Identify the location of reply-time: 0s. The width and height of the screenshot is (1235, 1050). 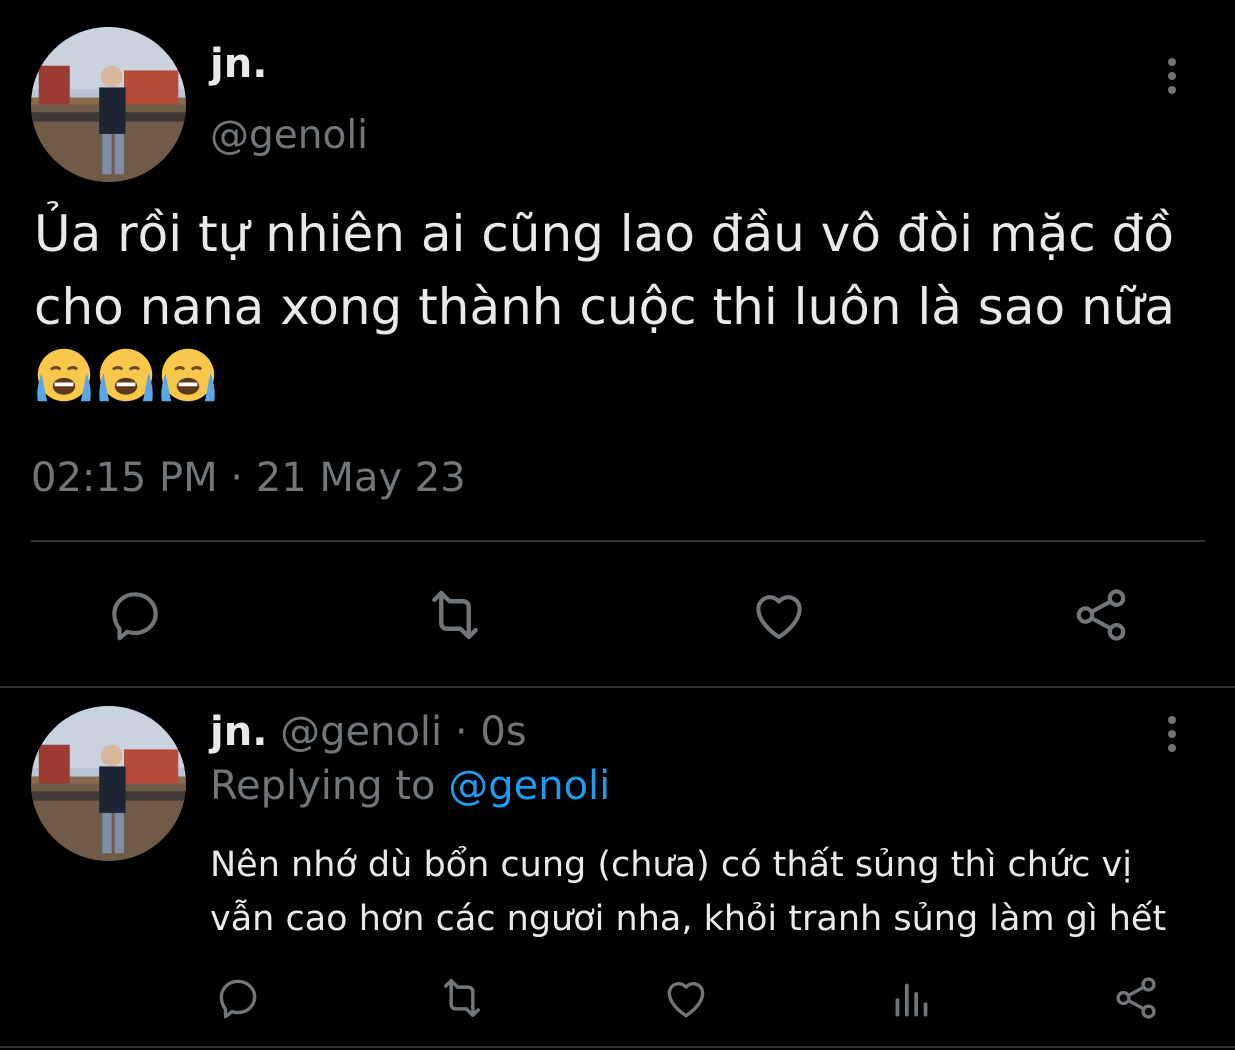
(503, 732).